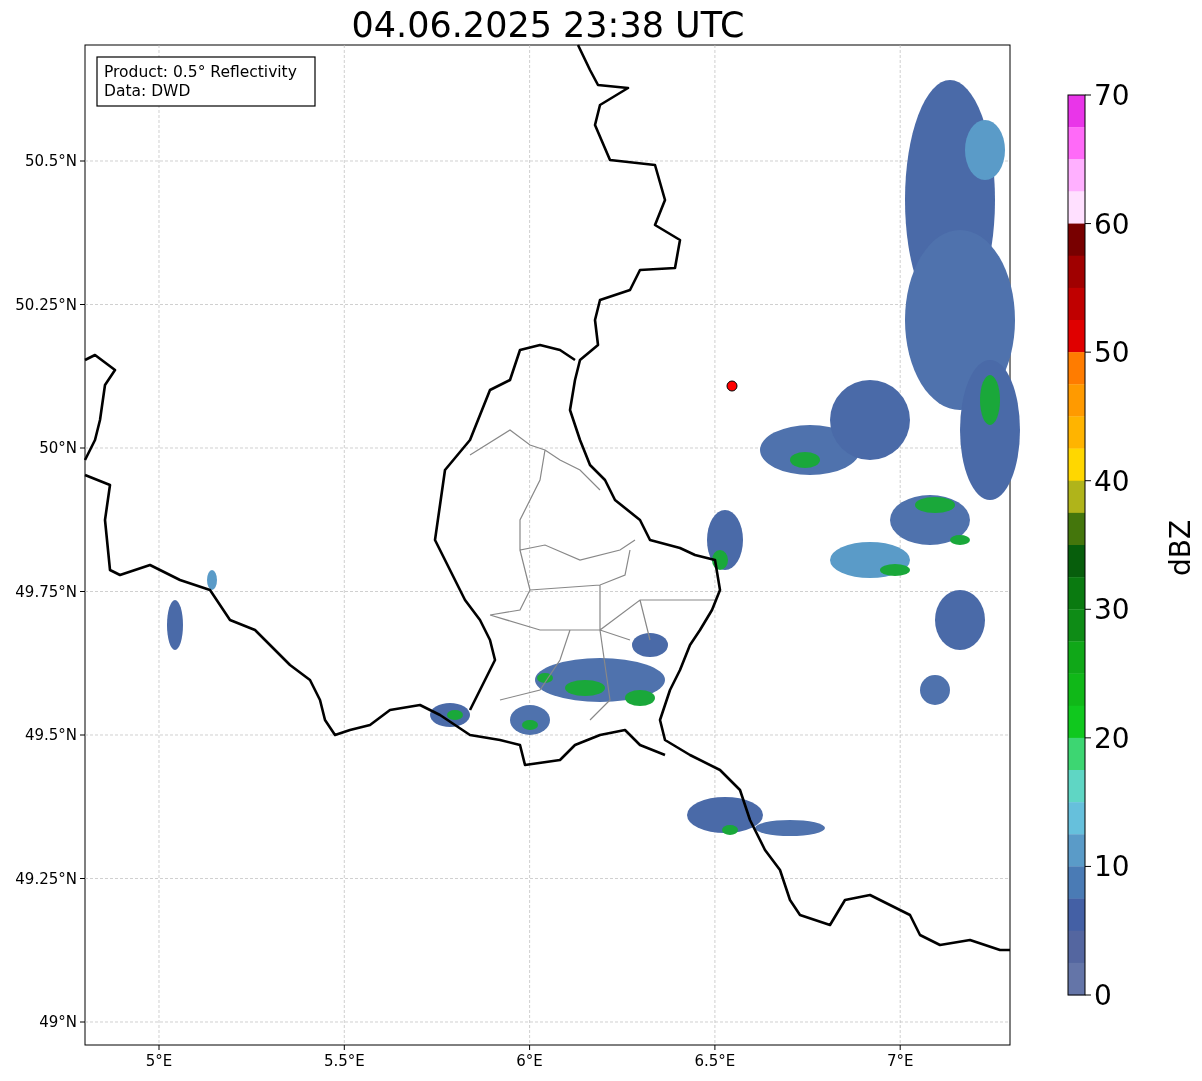  Describe the element at coordinates (1112, 867) in the screenshot. I see `colorbar-tick-label: 10` at that location.